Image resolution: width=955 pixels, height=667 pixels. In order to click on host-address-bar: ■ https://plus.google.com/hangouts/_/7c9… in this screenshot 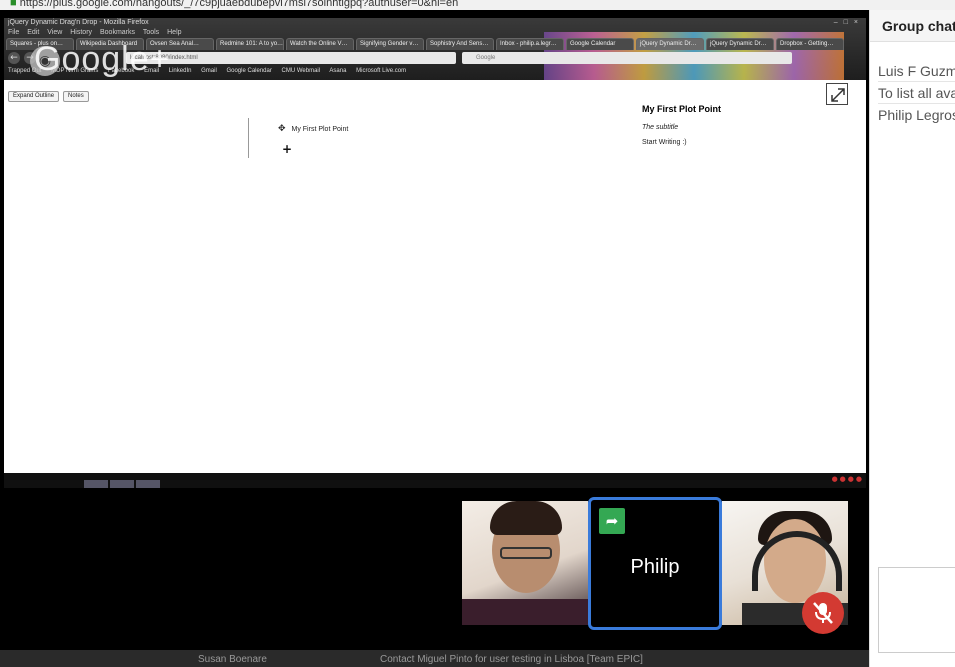, I will do `click(477, 5)`.